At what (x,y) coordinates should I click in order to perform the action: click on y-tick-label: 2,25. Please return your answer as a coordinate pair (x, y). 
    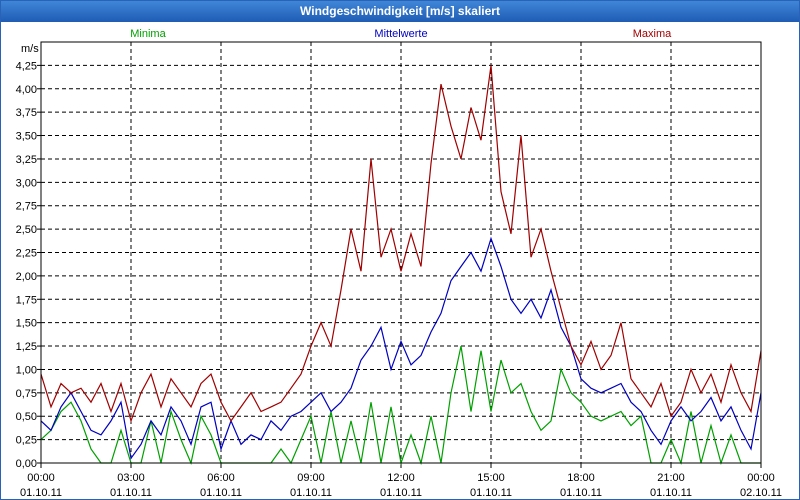
    Looking at the image, I should click on (26, 254).